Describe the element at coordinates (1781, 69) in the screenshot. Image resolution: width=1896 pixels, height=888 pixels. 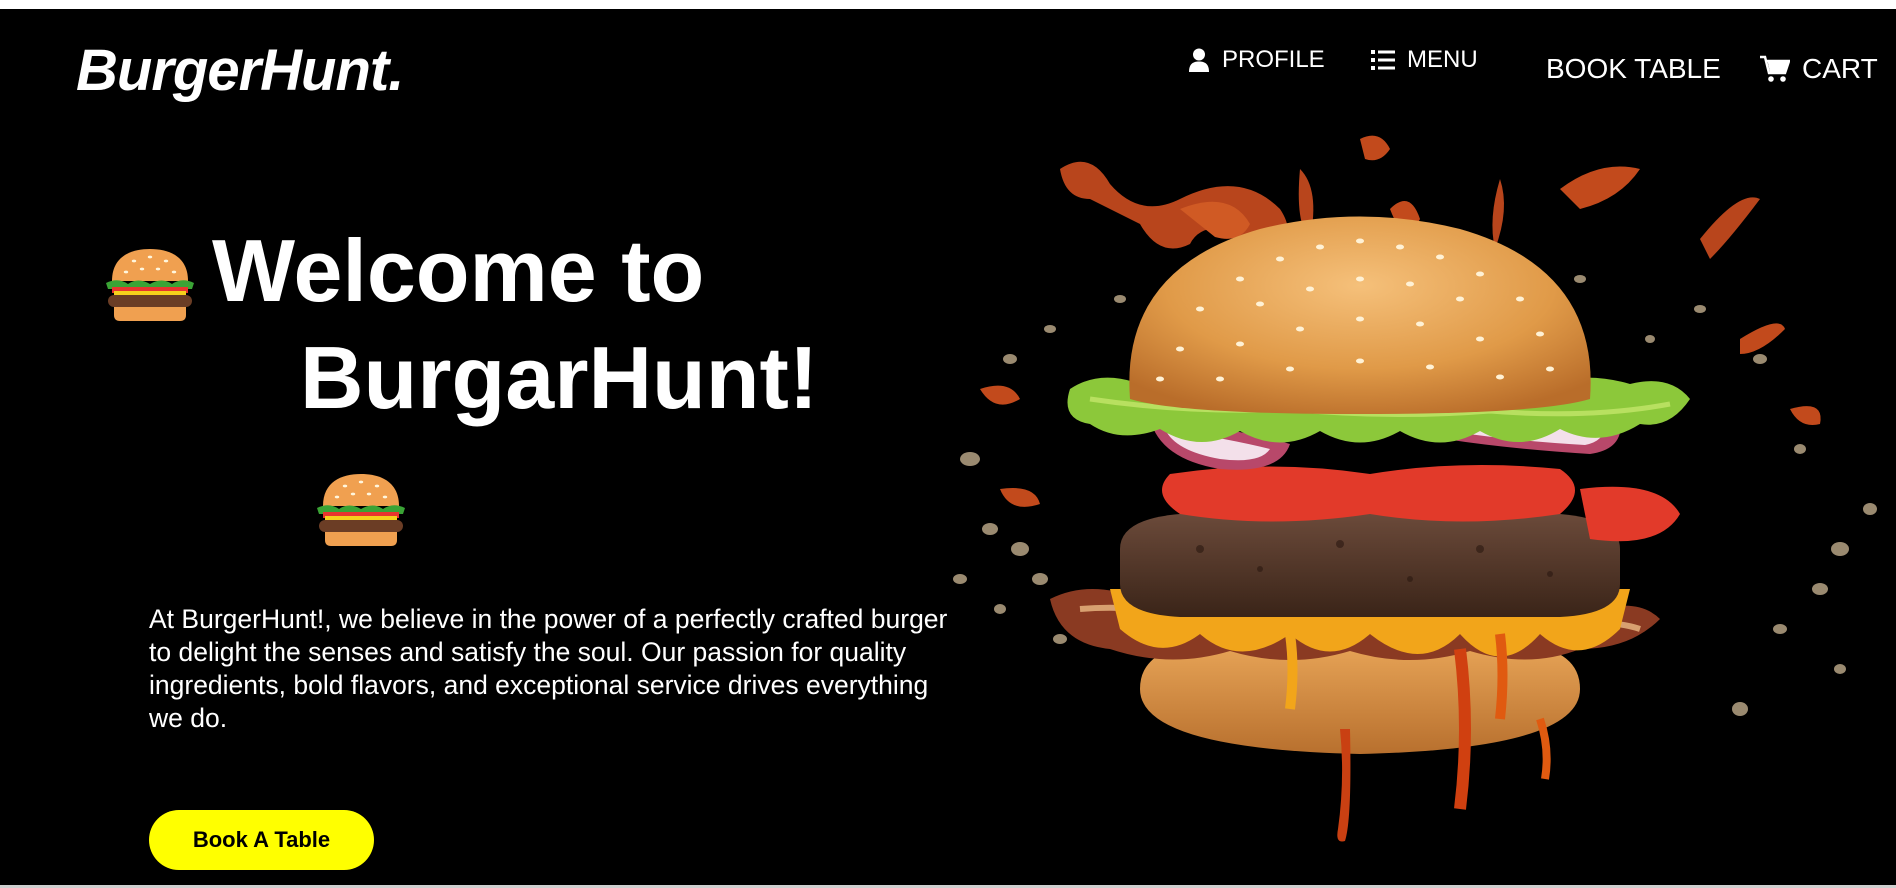
I see `cart-icon` at that location.